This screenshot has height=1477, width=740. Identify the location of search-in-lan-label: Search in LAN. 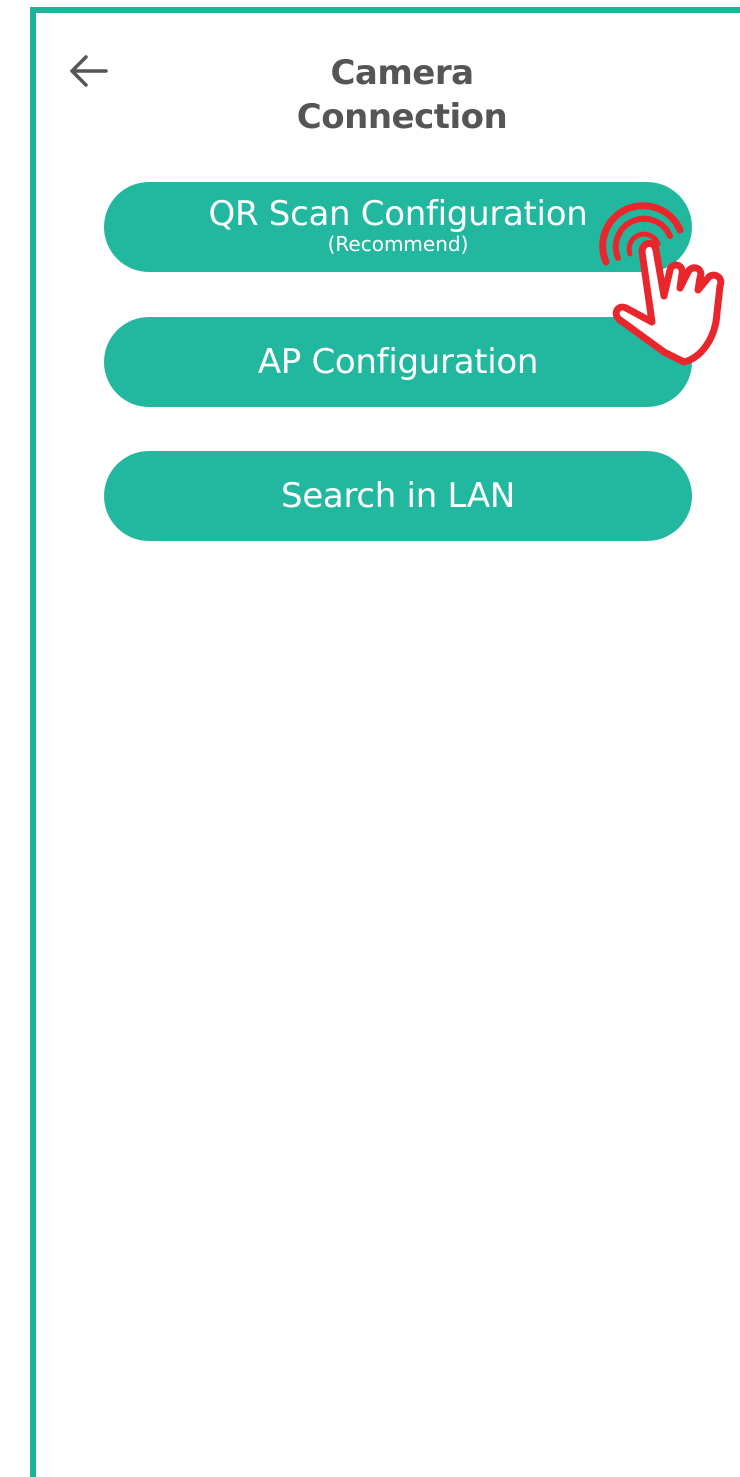
(398, 496).